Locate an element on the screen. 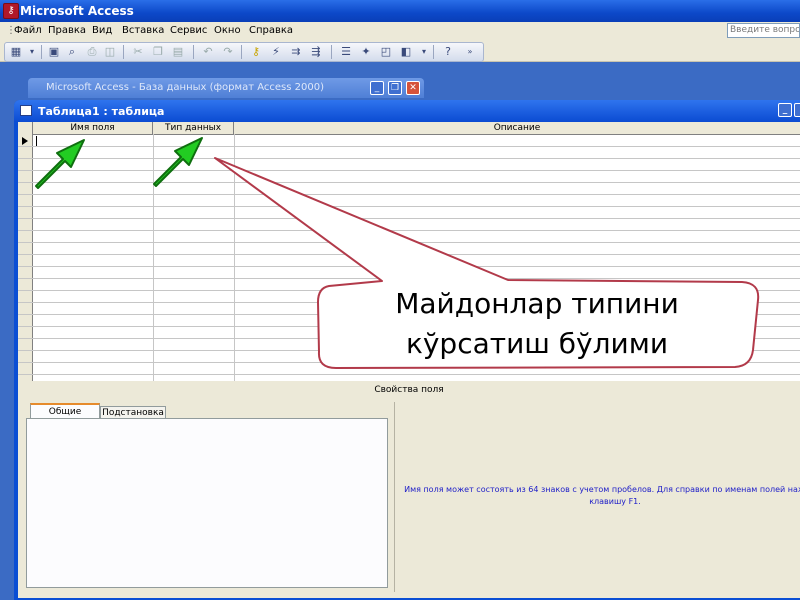  callout-text: Майдонлар типини кўрсатиш бўлими is located at coordinates (537, 324).